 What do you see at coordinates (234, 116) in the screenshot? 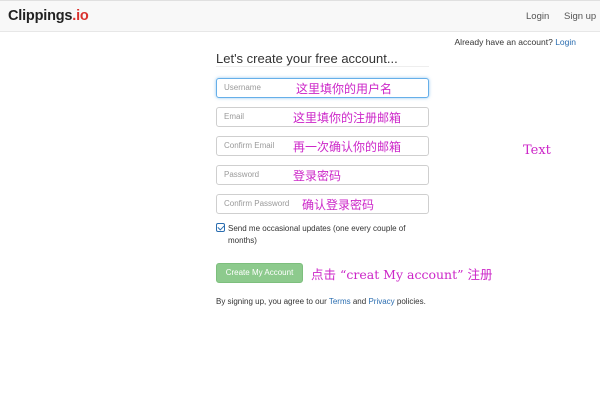
I see `email-placeholder: Email` at bounding box center [234, 116].